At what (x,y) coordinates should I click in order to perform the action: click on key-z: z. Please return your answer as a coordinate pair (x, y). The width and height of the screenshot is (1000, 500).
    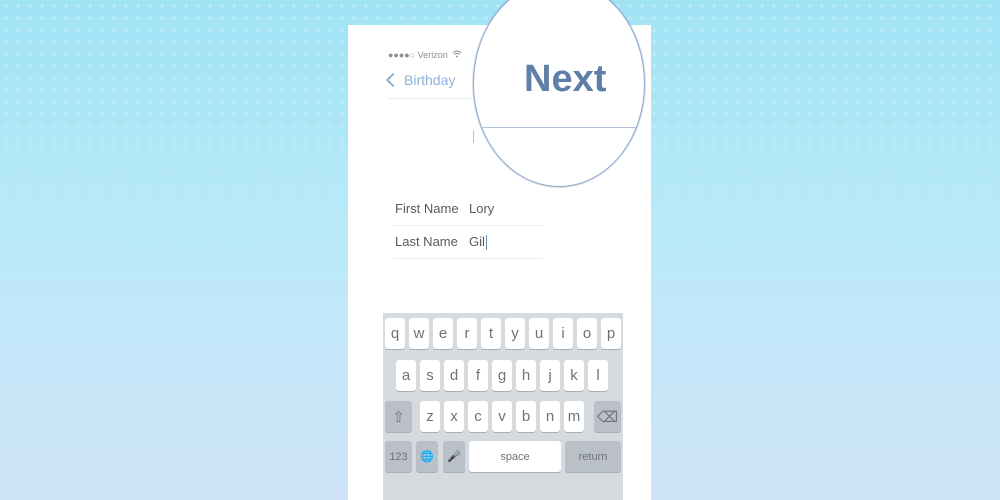
    Looking at the image, I should click on (430, 416).